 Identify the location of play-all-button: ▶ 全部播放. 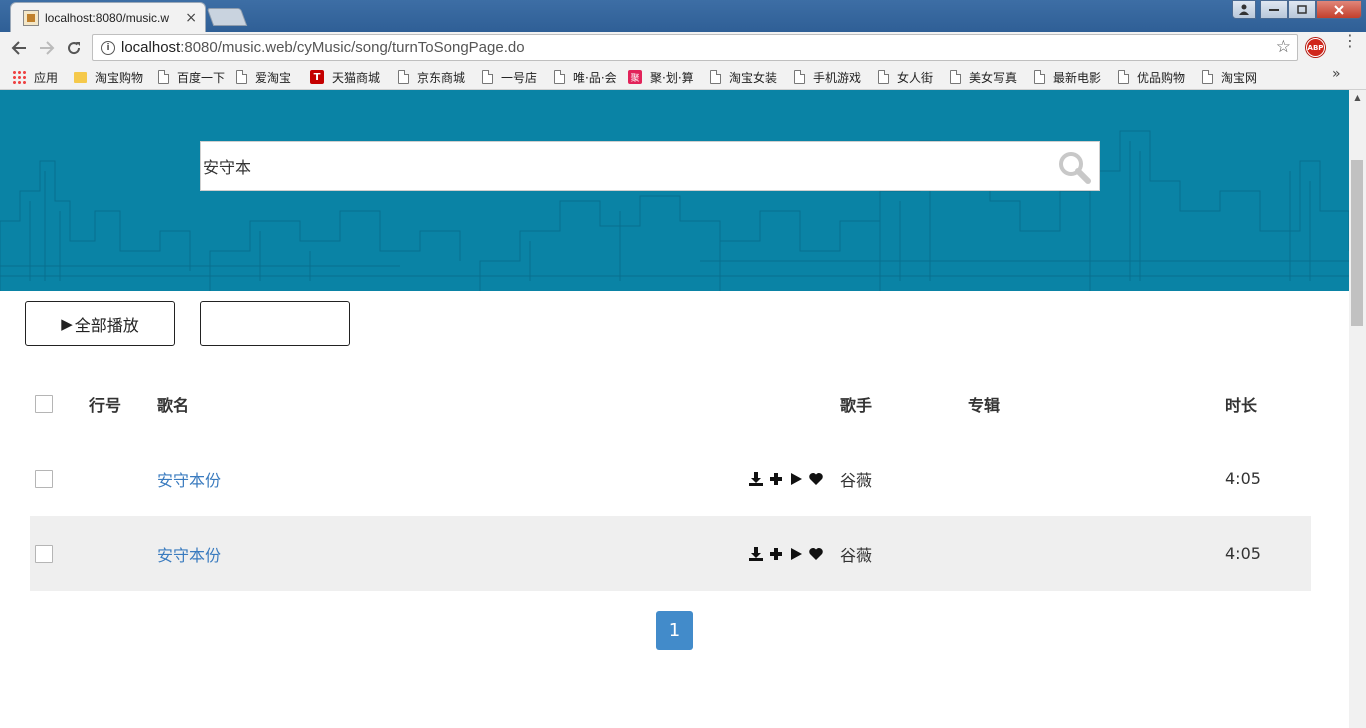
(100, 323).